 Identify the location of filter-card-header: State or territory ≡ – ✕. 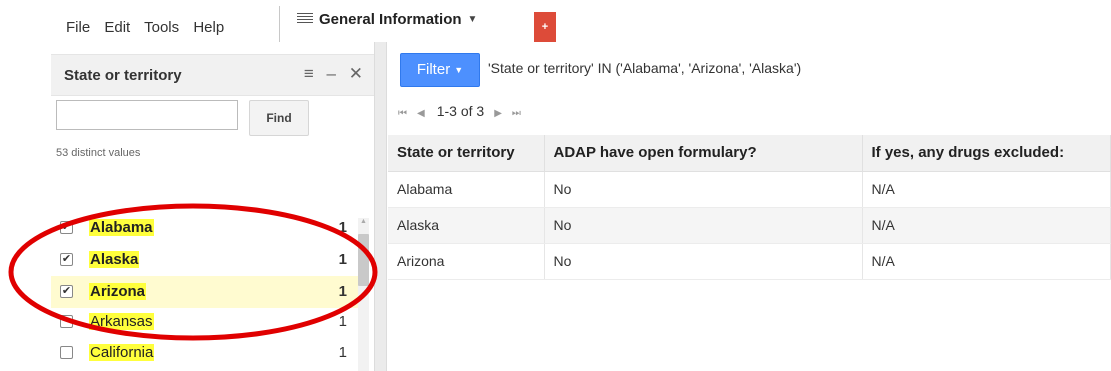
(212, 75).